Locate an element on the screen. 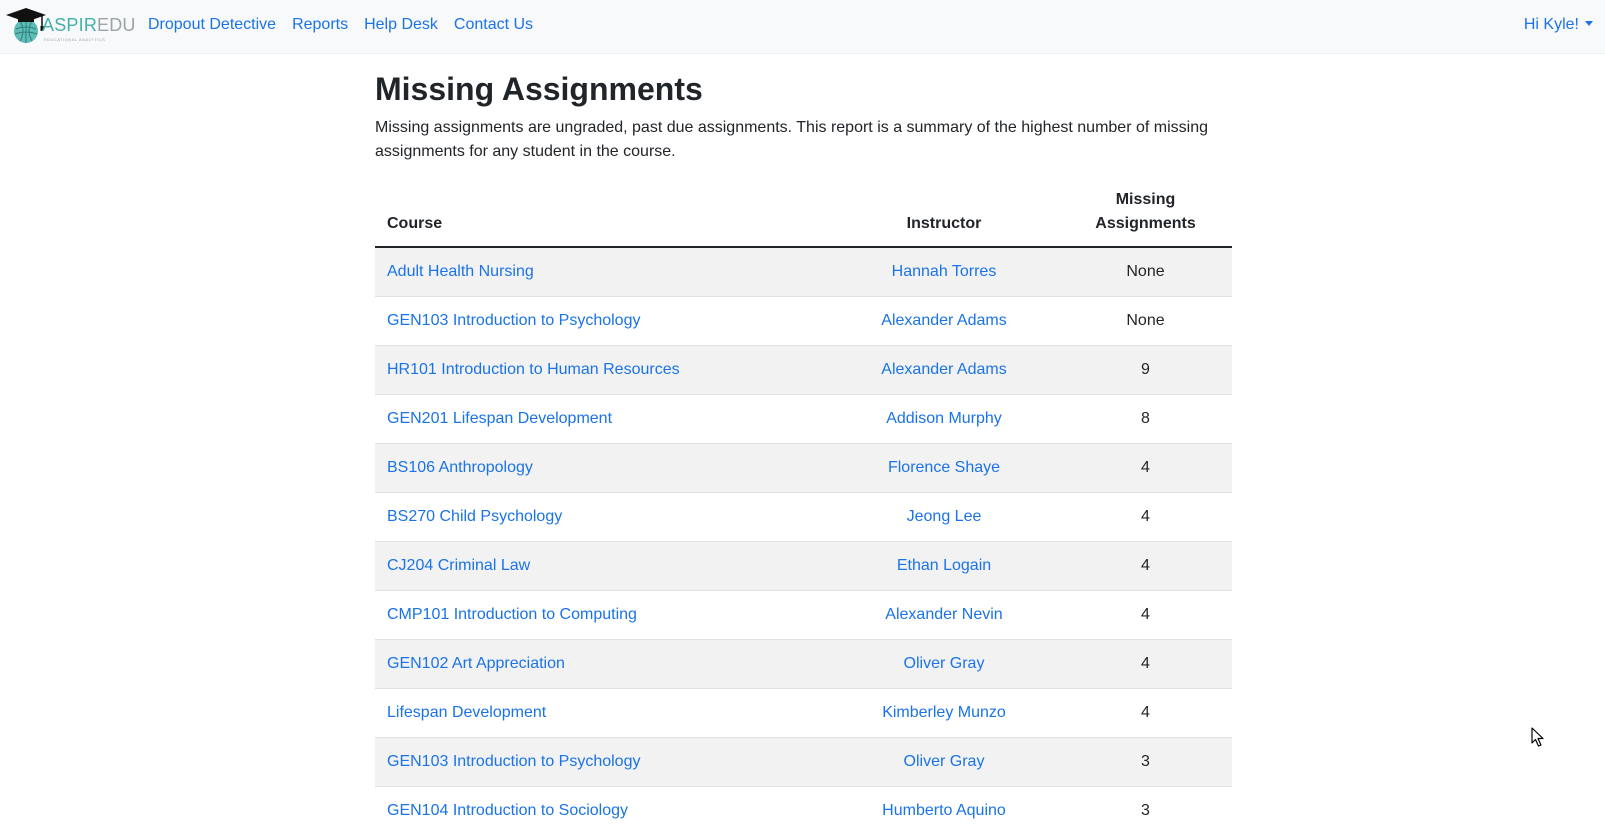 Image resolution: width=1605 pixels, height=835 pixels. instructor-cell: Humberto Aquino is located at coordinates (944, 811).